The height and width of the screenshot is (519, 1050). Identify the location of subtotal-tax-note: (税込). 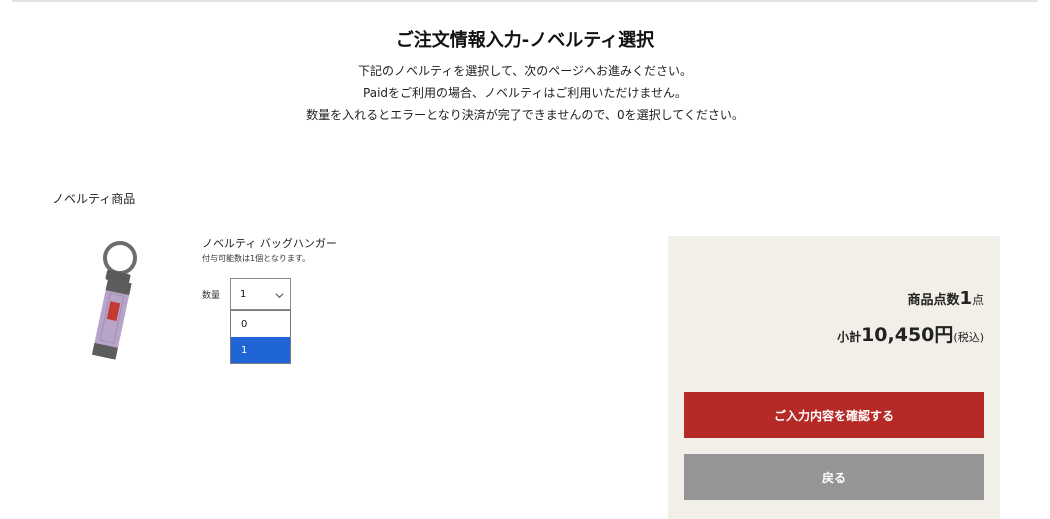
(968, 337).